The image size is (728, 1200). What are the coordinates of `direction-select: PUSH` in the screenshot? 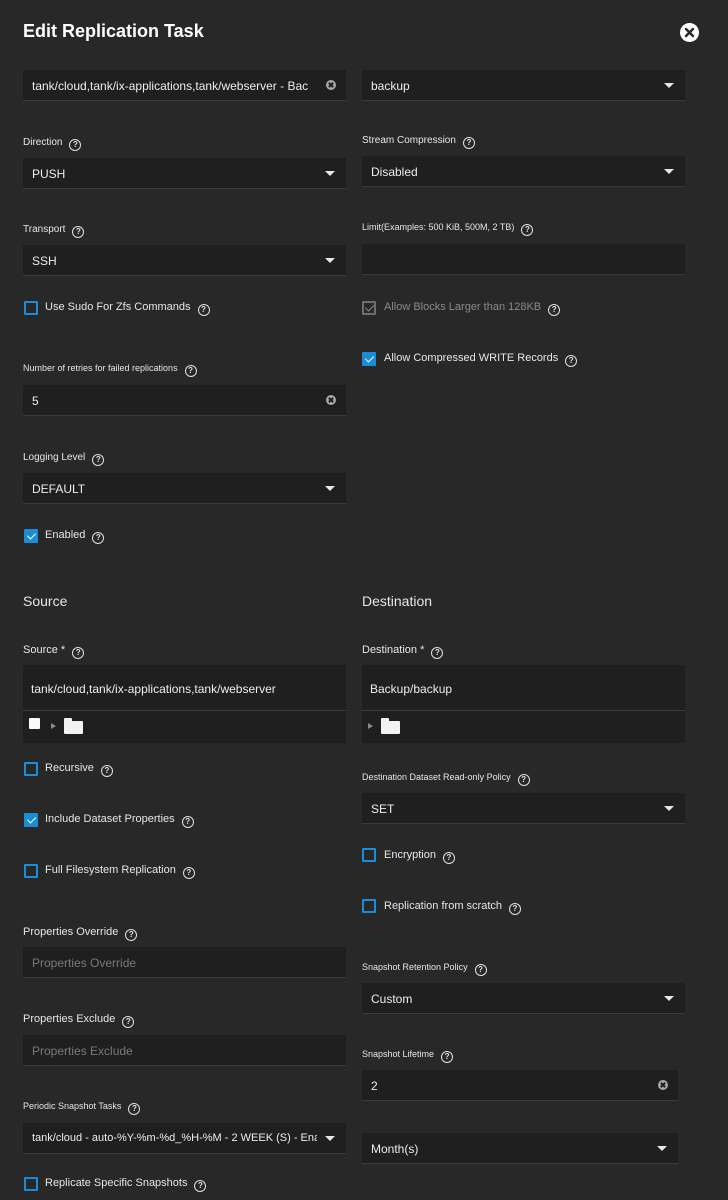 It's located at (184, 173).